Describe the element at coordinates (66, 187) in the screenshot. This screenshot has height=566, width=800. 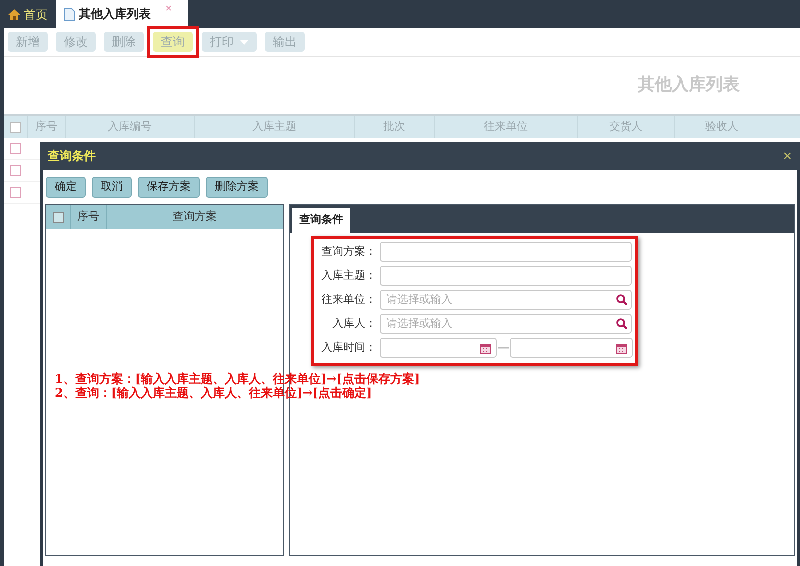
I see `dialog-button: 确定` at that location.